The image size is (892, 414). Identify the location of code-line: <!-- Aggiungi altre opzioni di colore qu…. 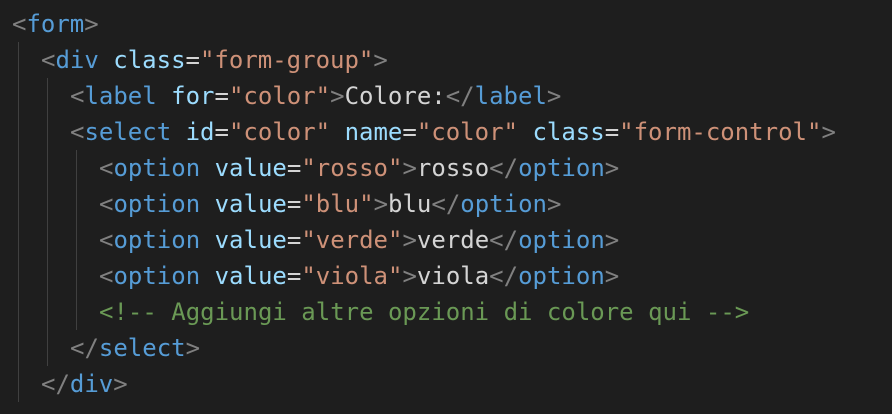
(424, 312).